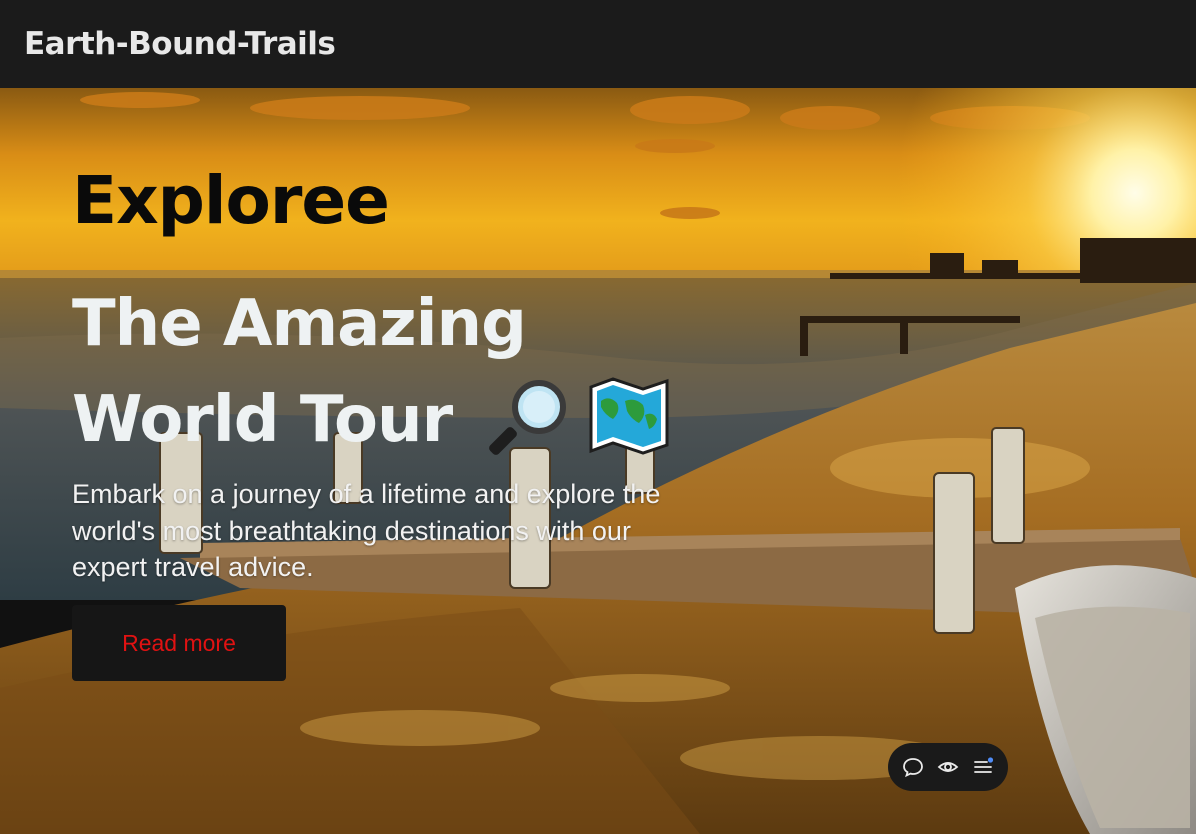 Image resolution: width=1196 pixels, height=834 pixels. Describe the element at coordinates (580, 415) in the screenshot. I see `headline-emoji-group` at that location.